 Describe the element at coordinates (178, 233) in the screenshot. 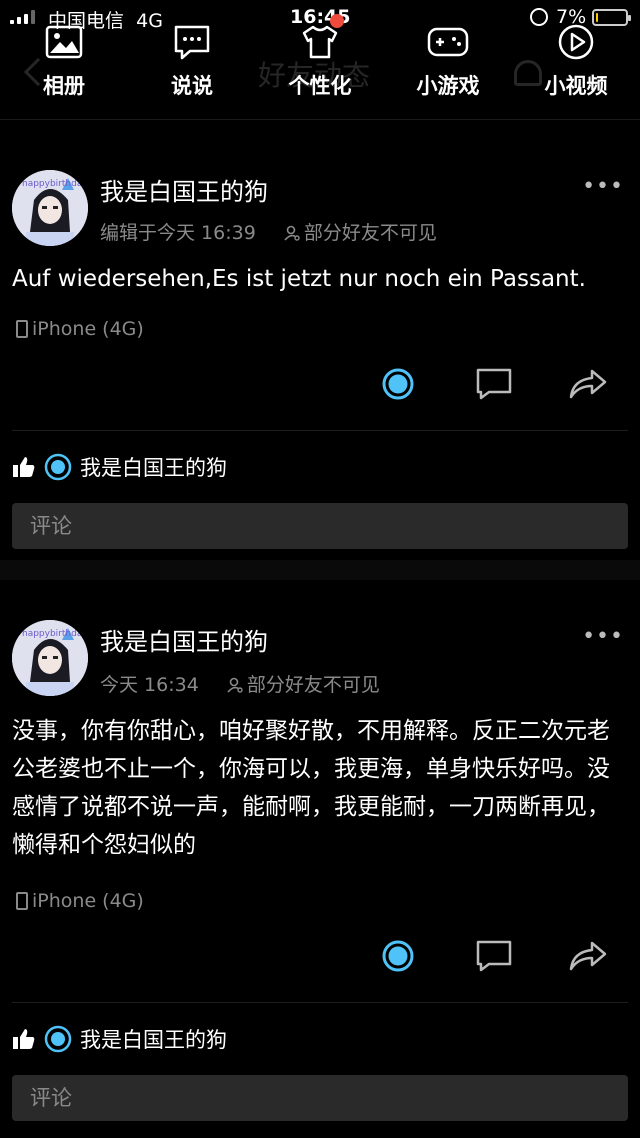

I see `post-time: 编辑于今天 16:39` at that location.